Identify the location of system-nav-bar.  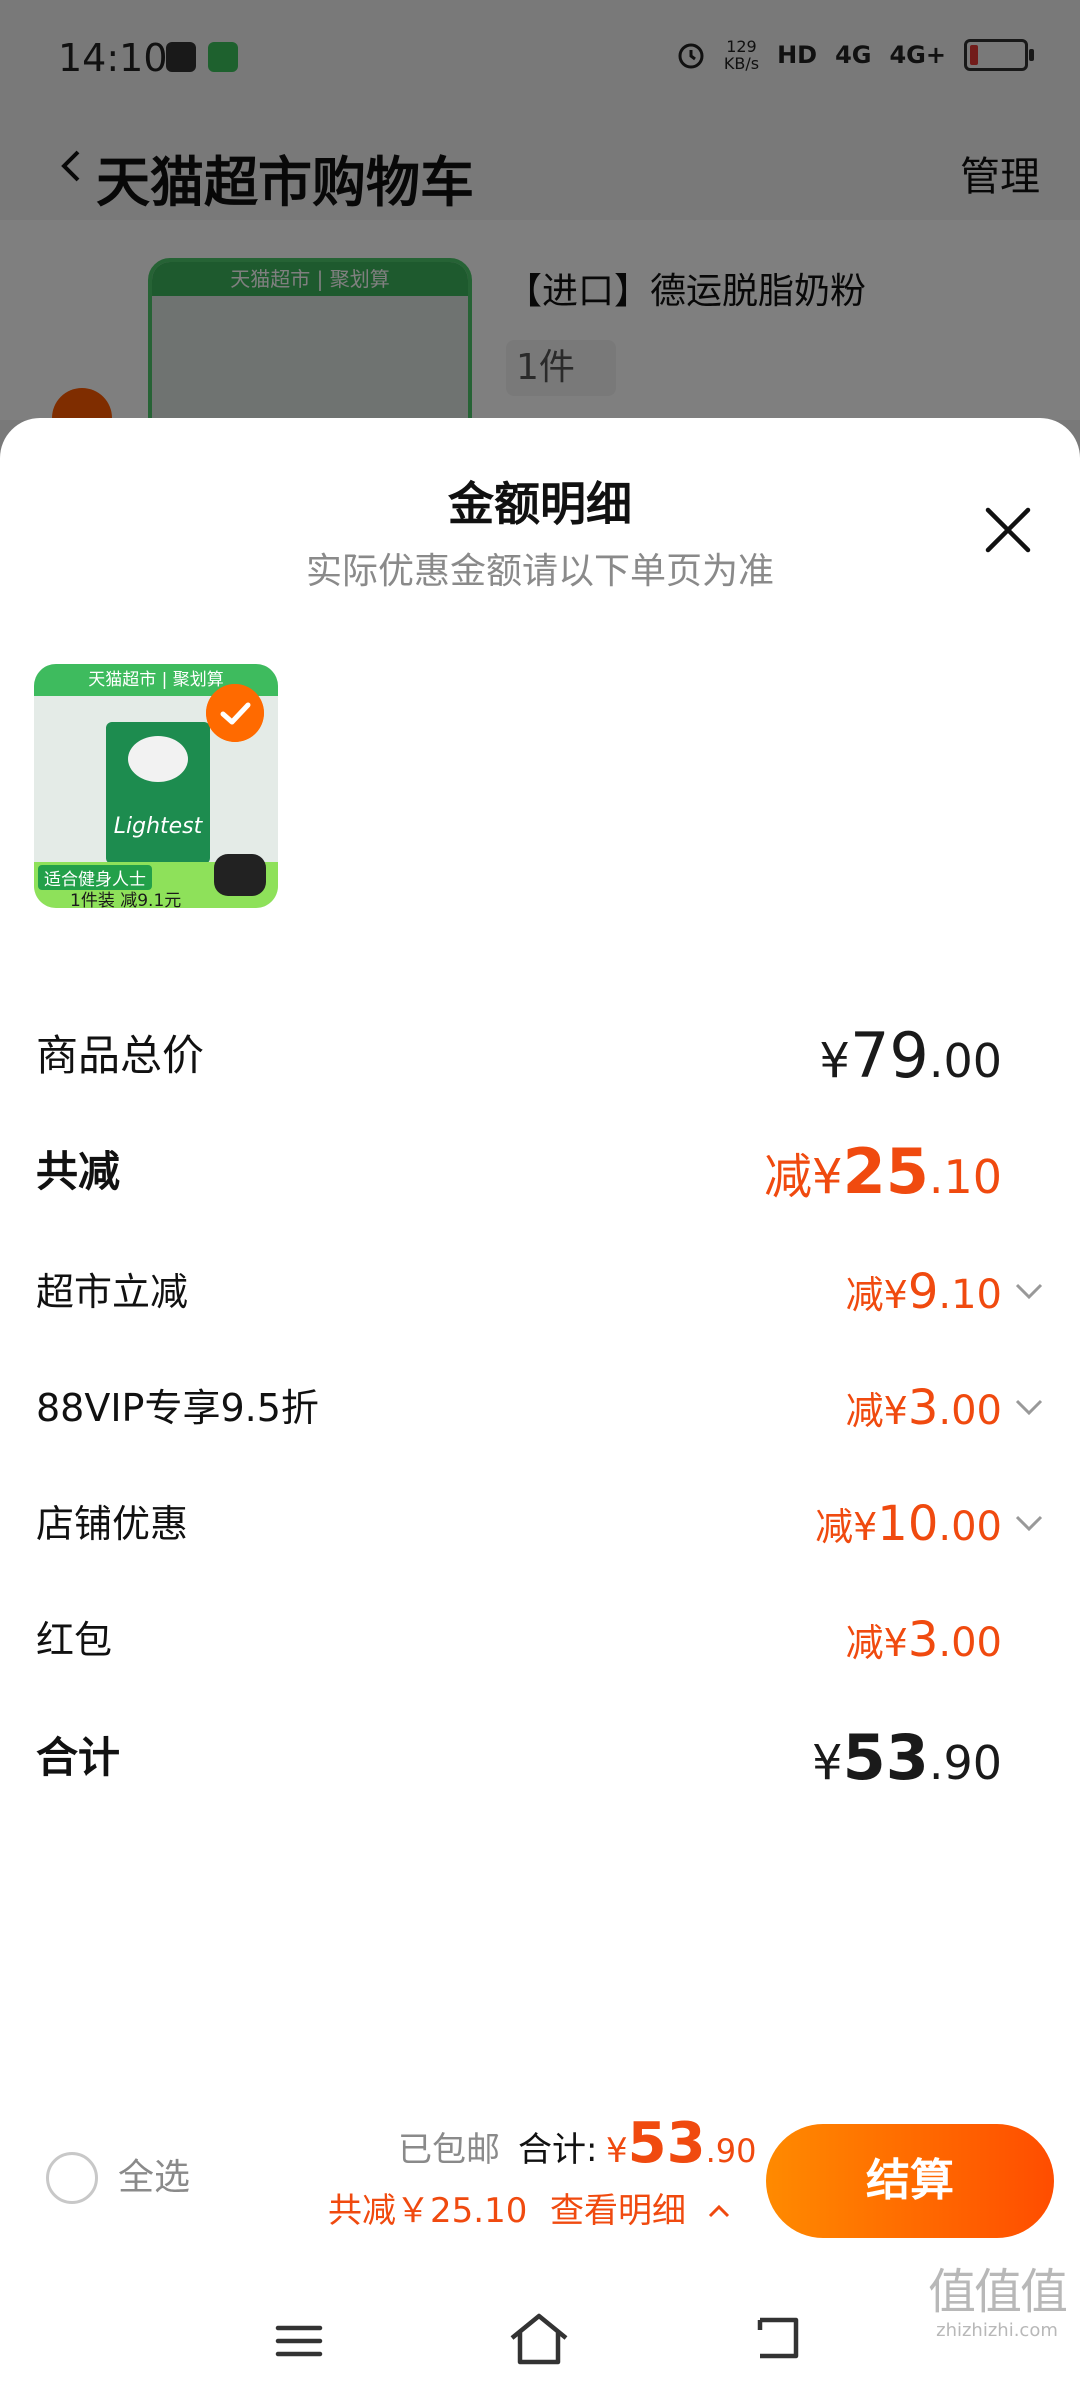
(540, 2345).